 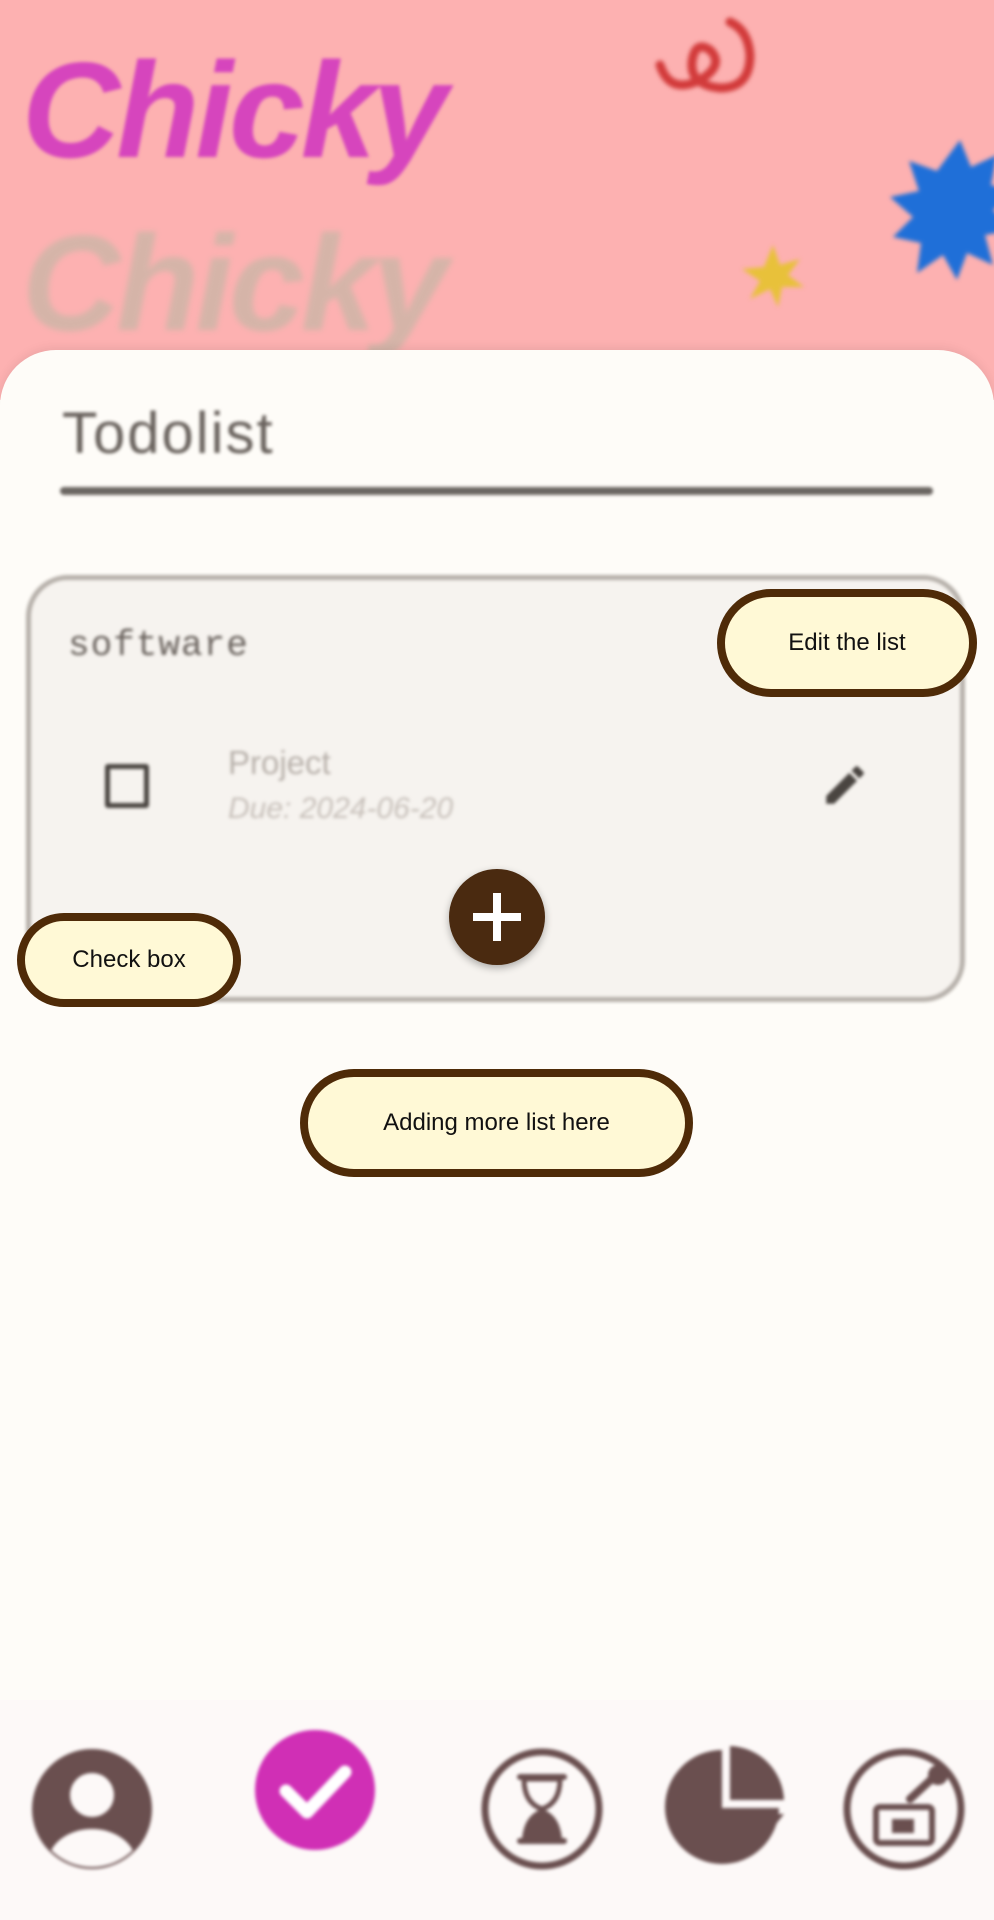 I want to click on squiggle-decoration-icon, so click(x=705, y=55).